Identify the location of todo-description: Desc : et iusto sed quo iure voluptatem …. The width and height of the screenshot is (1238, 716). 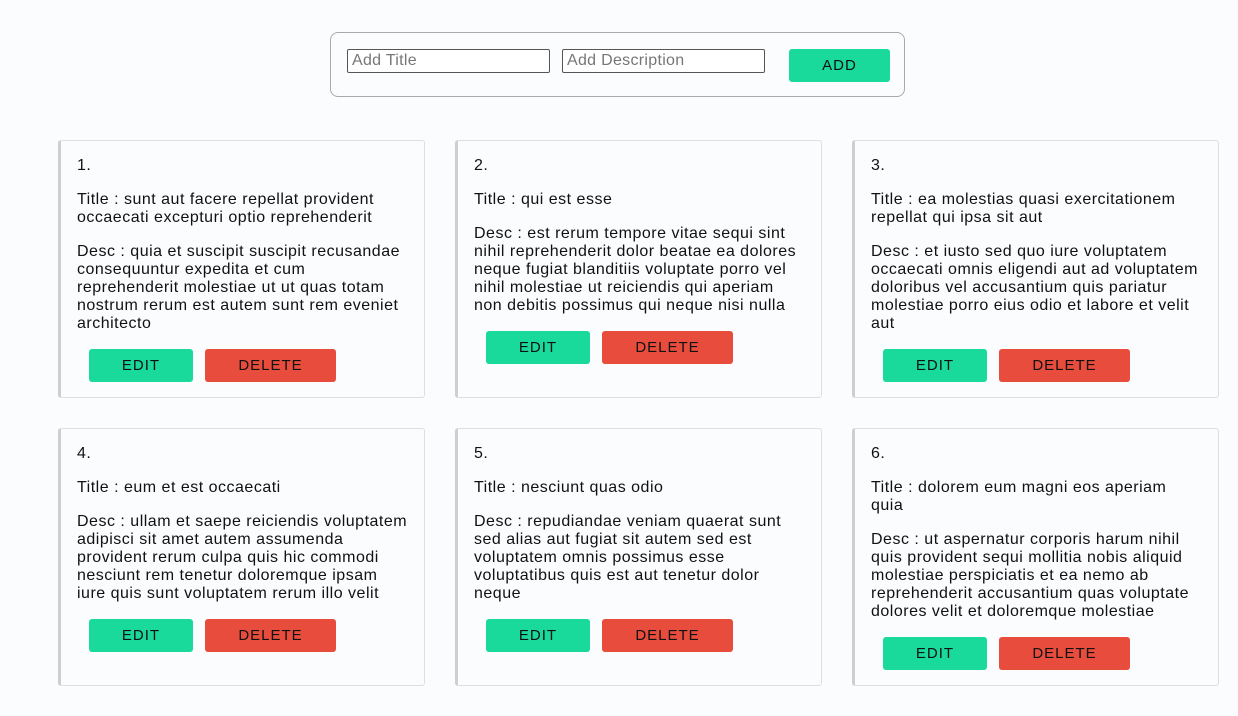
(1034, 287).